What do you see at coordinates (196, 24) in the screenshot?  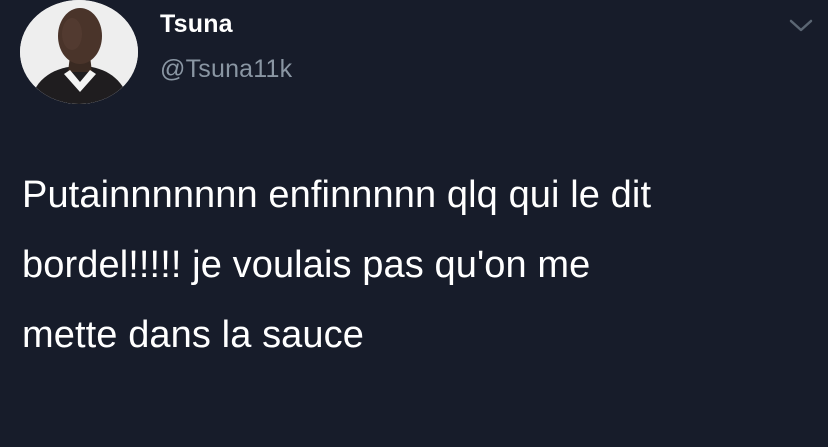 I see `author-name: Tsuna` at bounding box center [196, 24].